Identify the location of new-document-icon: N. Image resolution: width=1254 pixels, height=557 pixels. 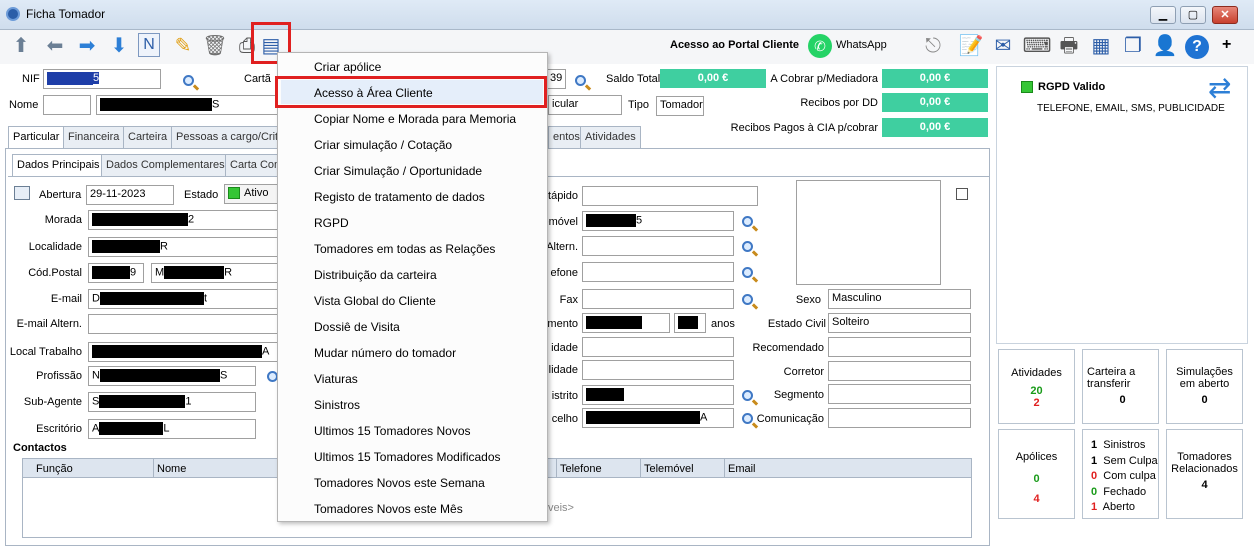
(149, 45).